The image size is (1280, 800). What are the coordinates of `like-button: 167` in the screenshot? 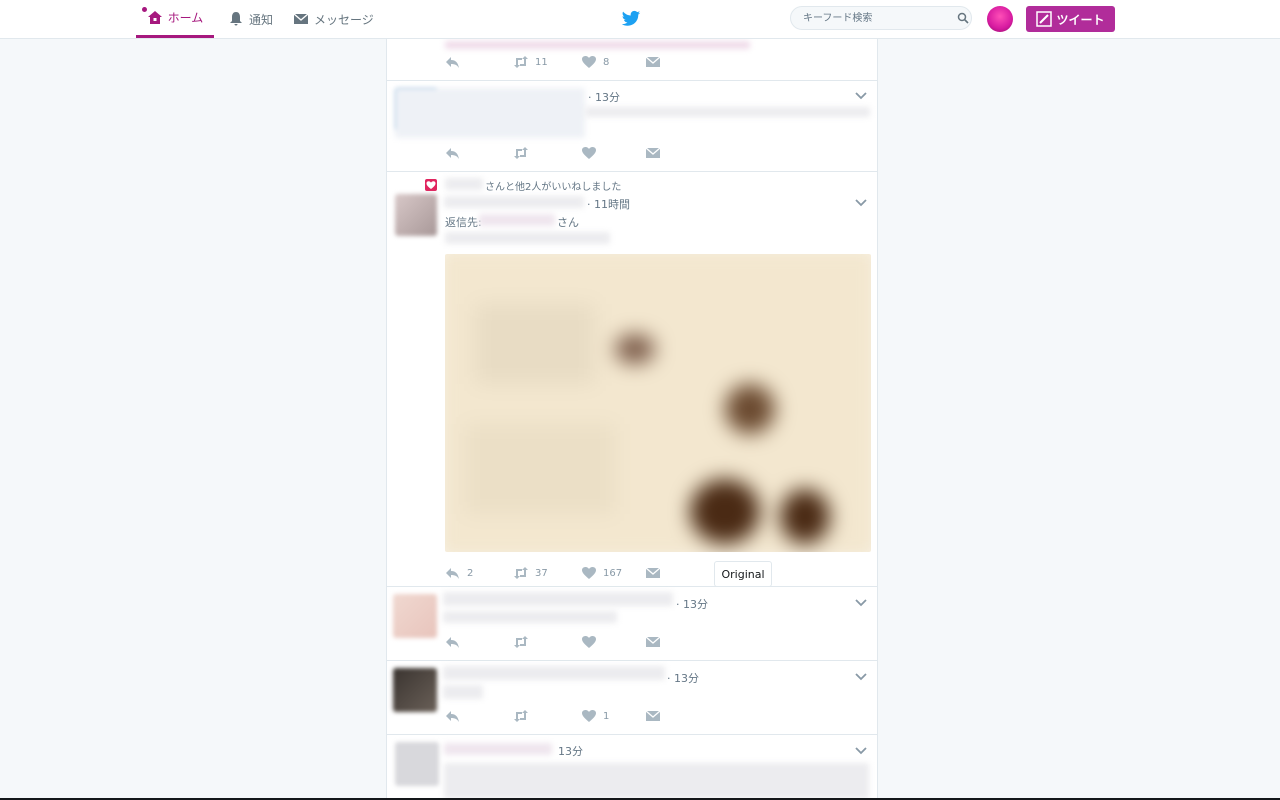 It's located at (601, 573).